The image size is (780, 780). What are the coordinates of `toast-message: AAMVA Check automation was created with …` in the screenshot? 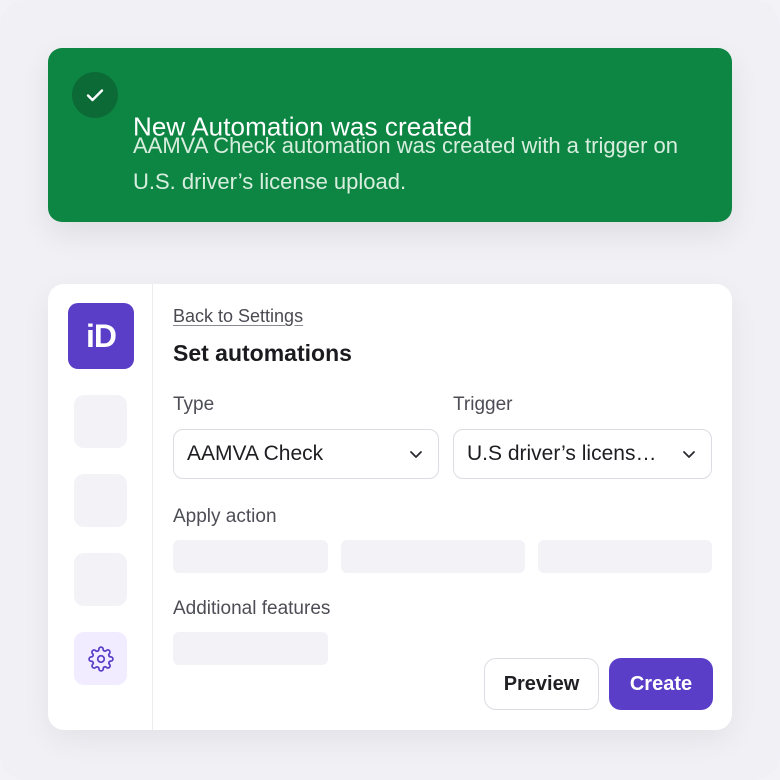 It's located at (405, 163).